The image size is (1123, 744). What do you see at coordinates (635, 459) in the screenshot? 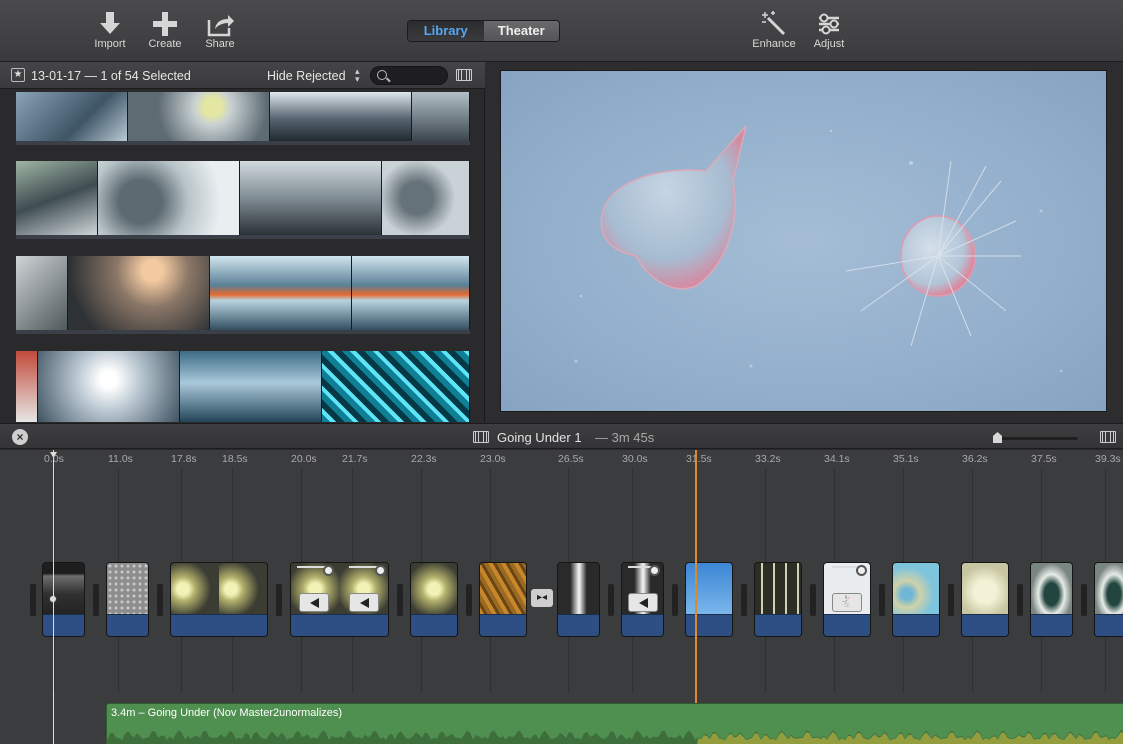
I see `ruler-tick-label: 30.0s` at bounding box center [635, 459].